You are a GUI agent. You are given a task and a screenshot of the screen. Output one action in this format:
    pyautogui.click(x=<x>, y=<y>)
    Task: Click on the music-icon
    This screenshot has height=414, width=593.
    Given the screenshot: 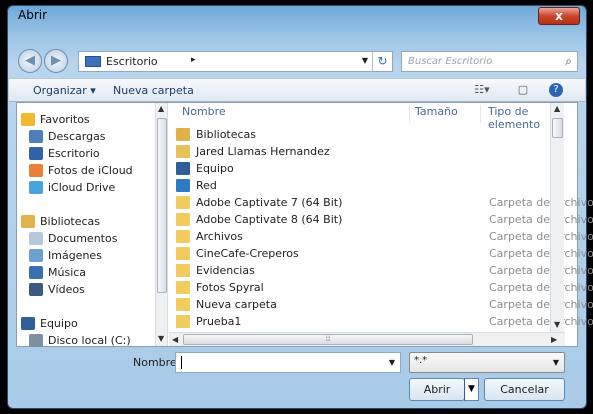 What is the action you would take?
    pyautogui.click(x=36, y=272)
    